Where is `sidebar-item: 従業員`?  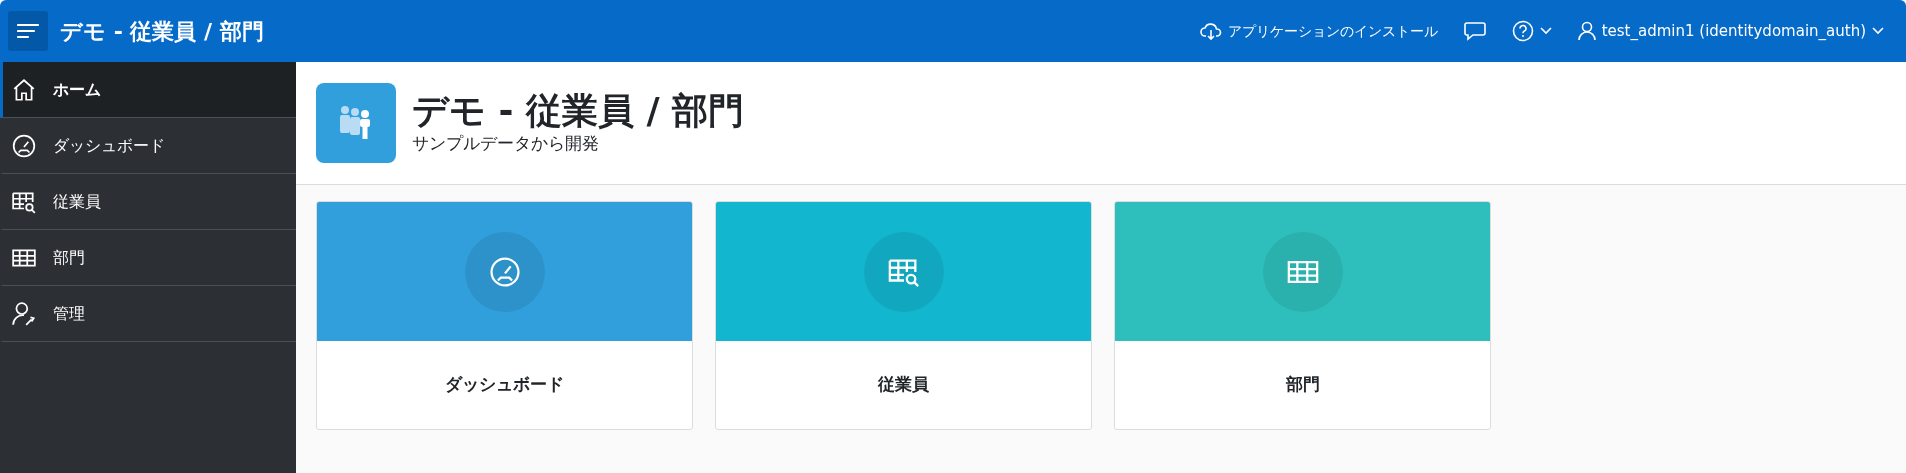
sidebar-item: 従業員 is located at coordinates (148, 202).